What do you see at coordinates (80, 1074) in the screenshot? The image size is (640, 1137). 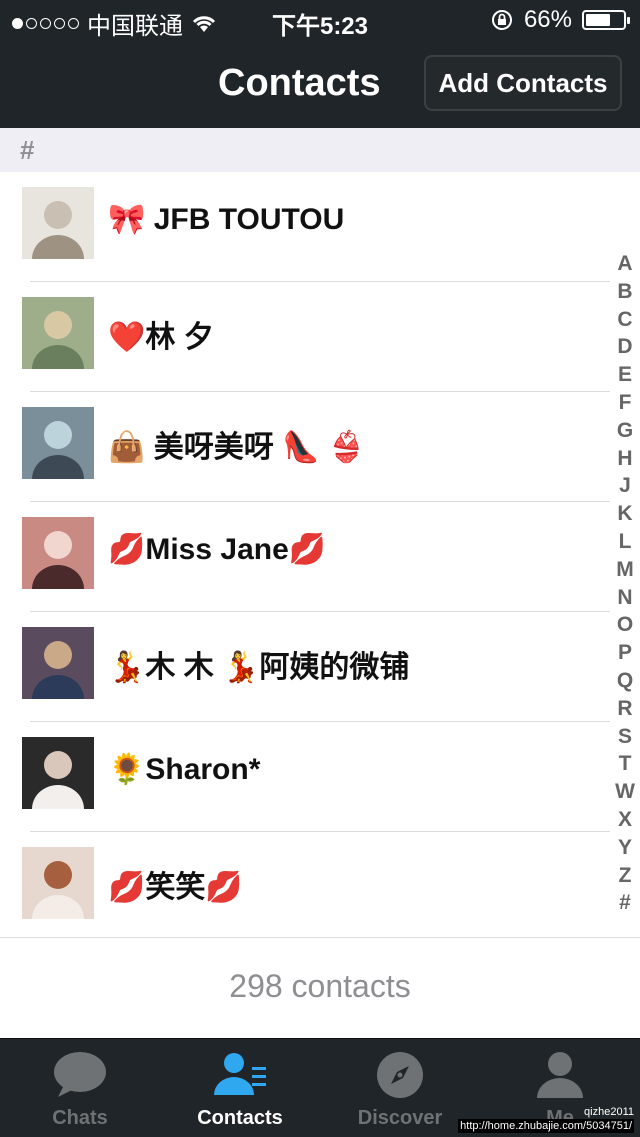 I see `chat-bubble-icon` at bounding box center [80, 1074].